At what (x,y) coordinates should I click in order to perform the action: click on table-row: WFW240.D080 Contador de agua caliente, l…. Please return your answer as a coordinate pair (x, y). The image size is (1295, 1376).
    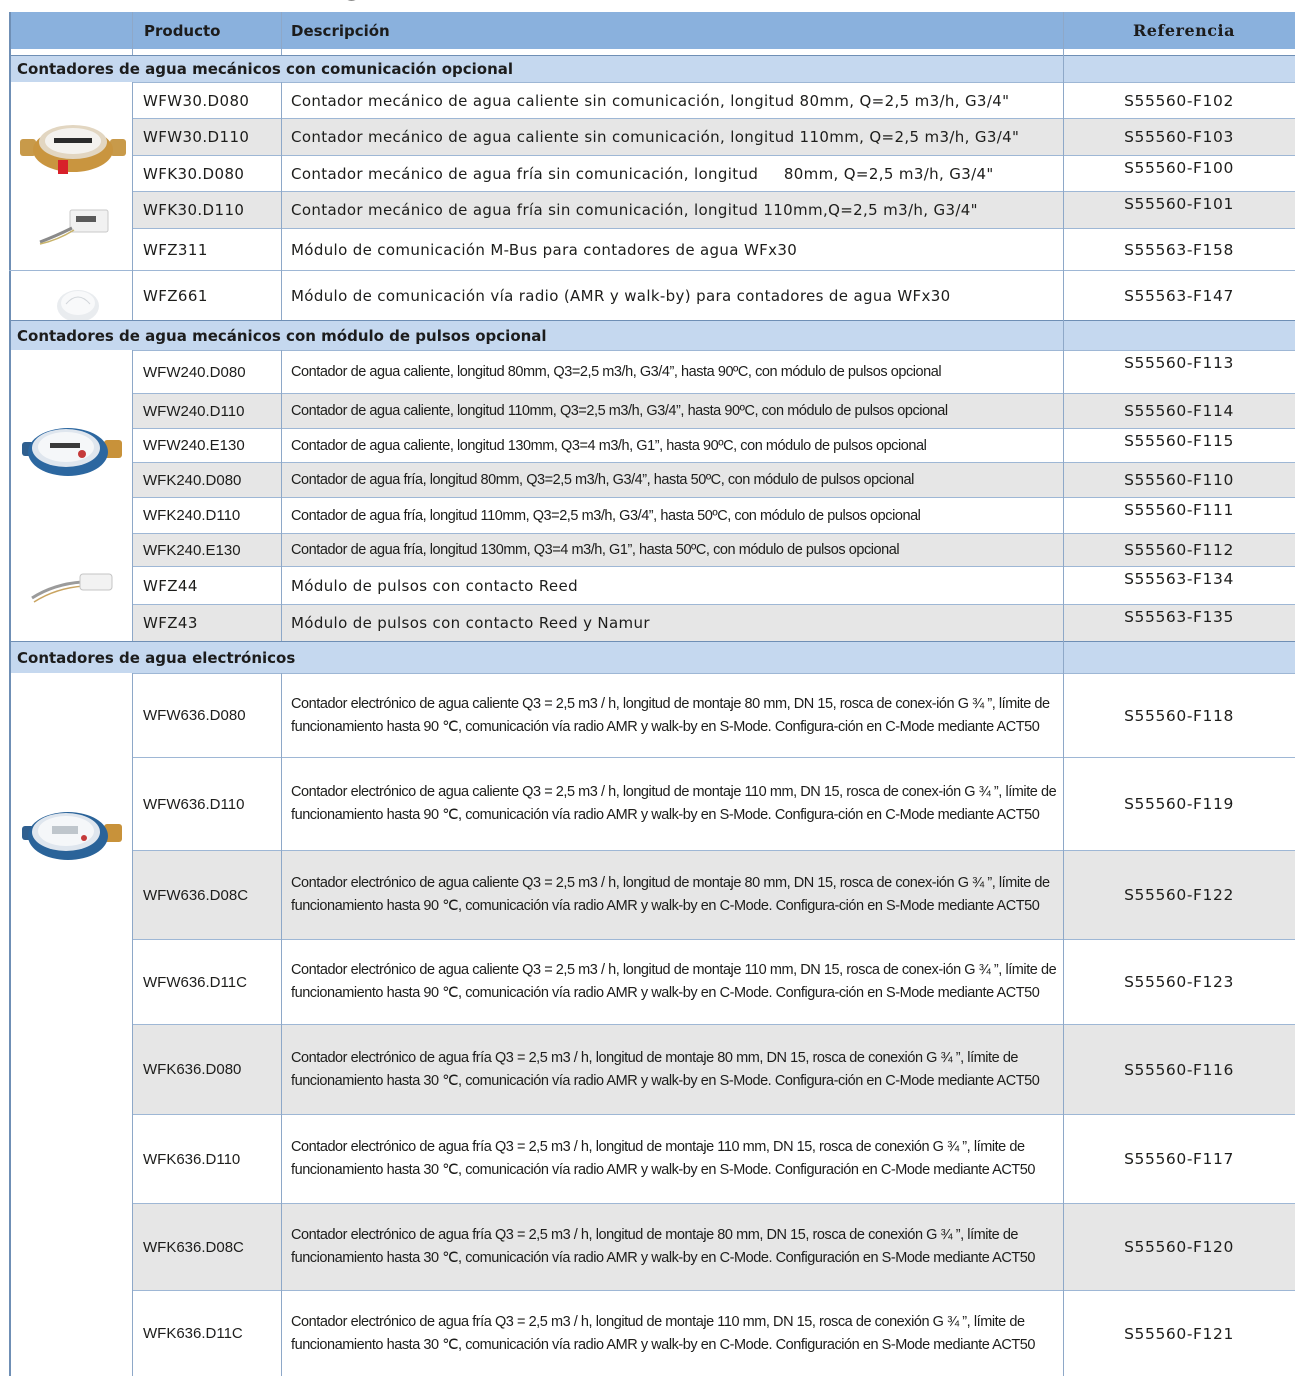
    Looking at the image, I should click on (713, 371).